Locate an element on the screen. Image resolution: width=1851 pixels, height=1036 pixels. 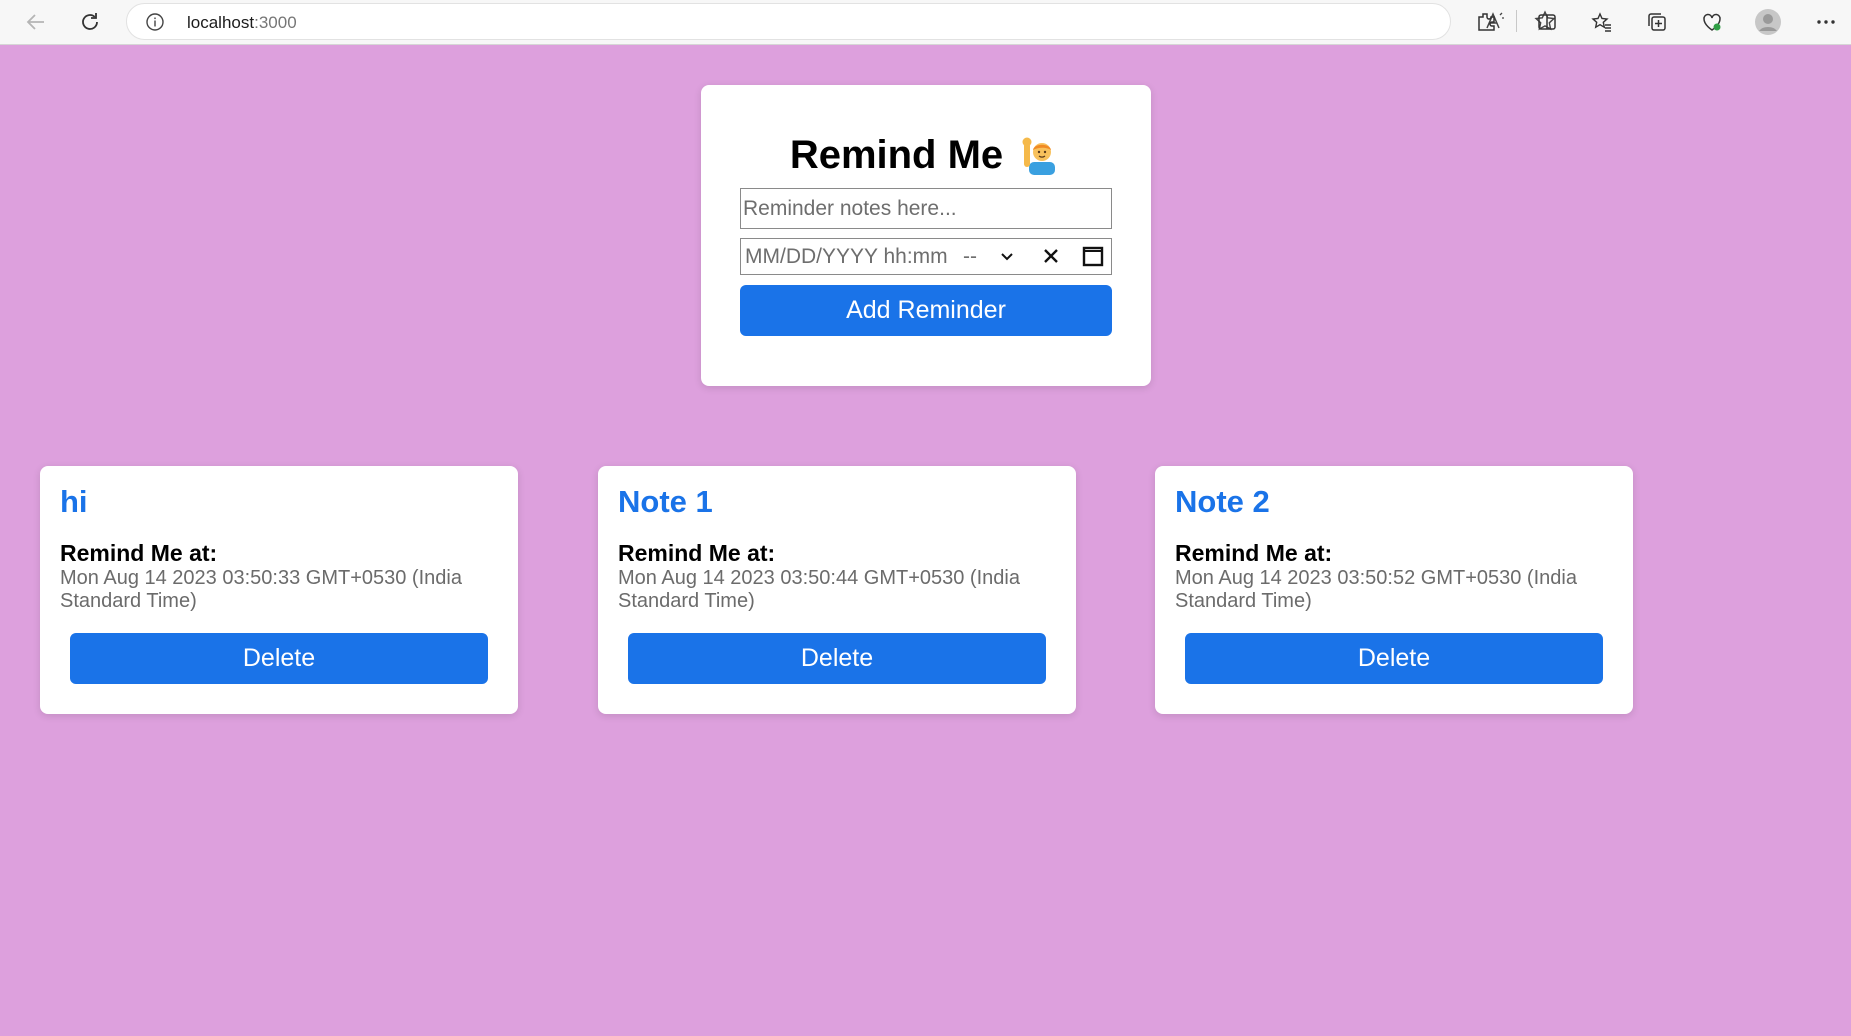
more-options-icon is located at coordinates (1826, 22).